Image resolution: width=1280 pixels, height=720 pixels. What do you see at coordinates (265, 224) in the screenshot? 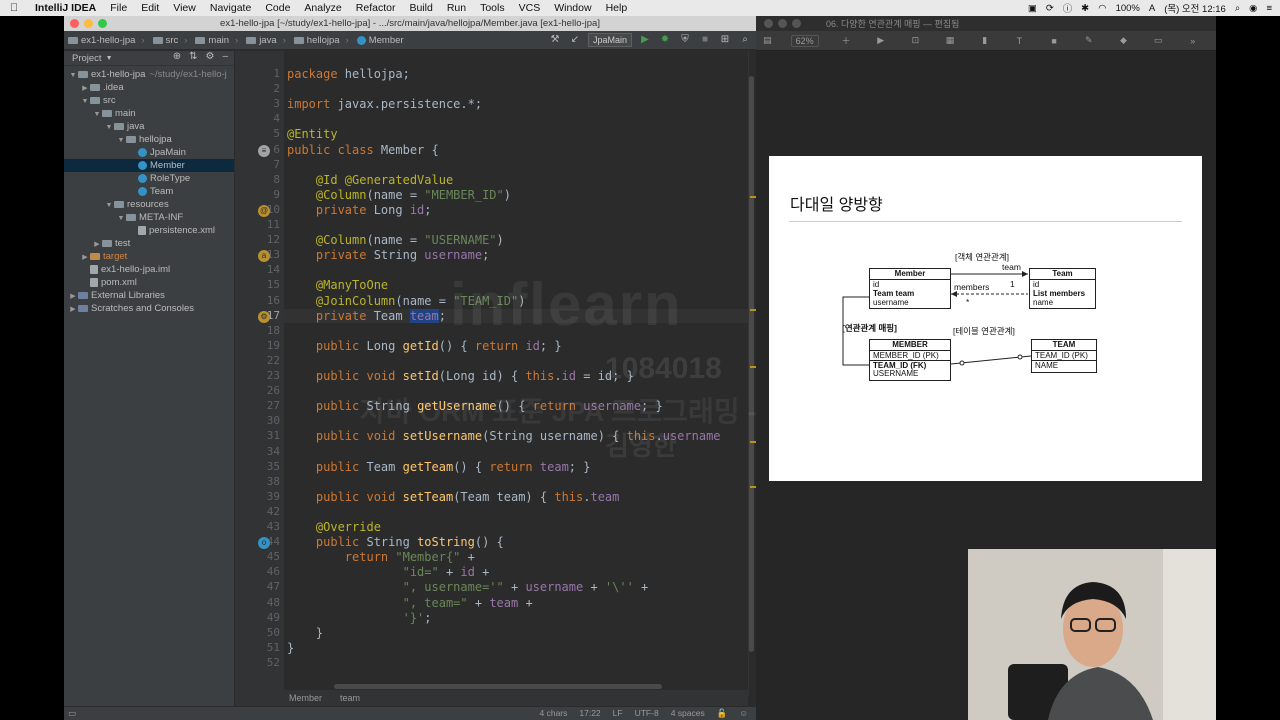
I see `line-number: 11` at bounding box center [265, 224].